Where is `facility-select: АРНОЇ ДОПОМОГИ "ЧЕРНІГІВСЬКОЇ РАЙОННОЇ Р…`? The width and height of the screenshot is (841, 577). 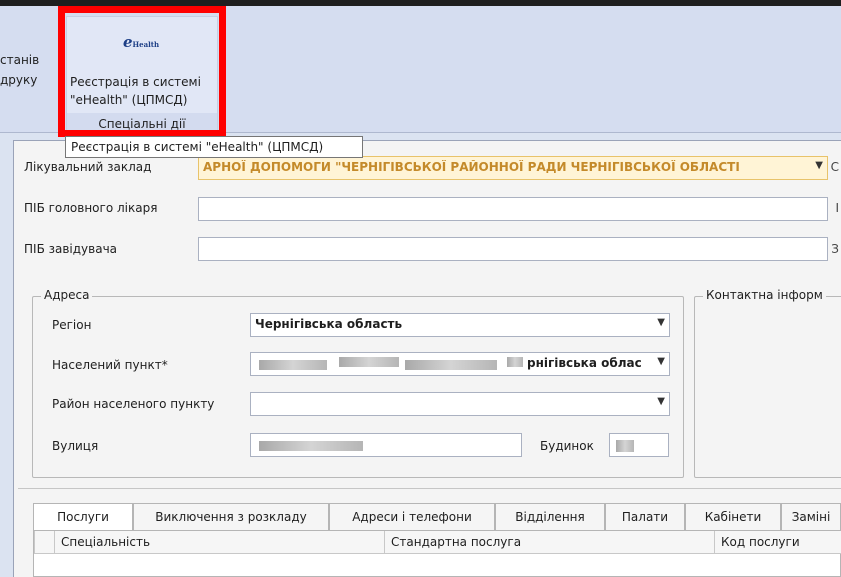
facility-select: АРНОЇ ДОПОМОГИ "ЧЕРНІГІВСЬКОЇ РАЙОННОЇ Р… is located at coordinates (513, 168).